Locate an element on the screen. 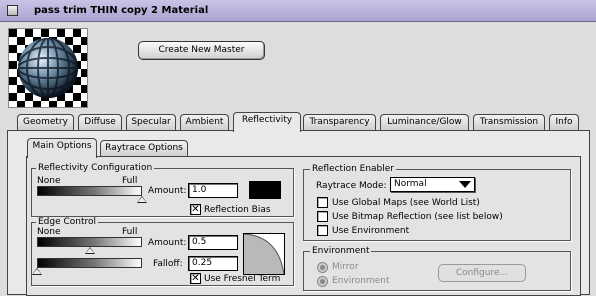 Image resolution: width=596 pixels, height=296 pixels. use-global-maps-label: Use Global Maps (see World List) is located at coordinates (406, 203).